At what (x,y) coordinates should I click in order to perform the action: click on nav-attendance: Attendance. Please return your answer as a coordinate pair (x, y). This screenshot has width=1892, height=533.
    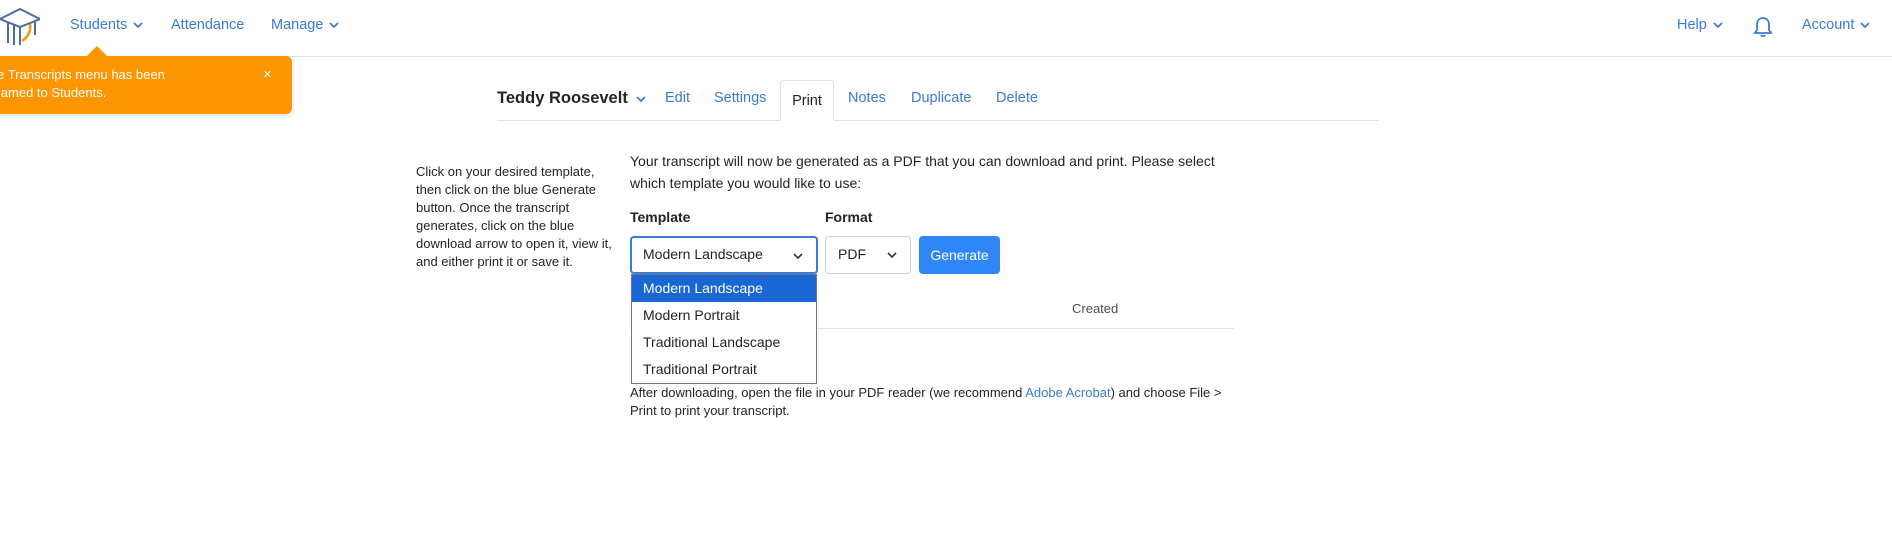
    Looking at the image, I should click on (207, 25).